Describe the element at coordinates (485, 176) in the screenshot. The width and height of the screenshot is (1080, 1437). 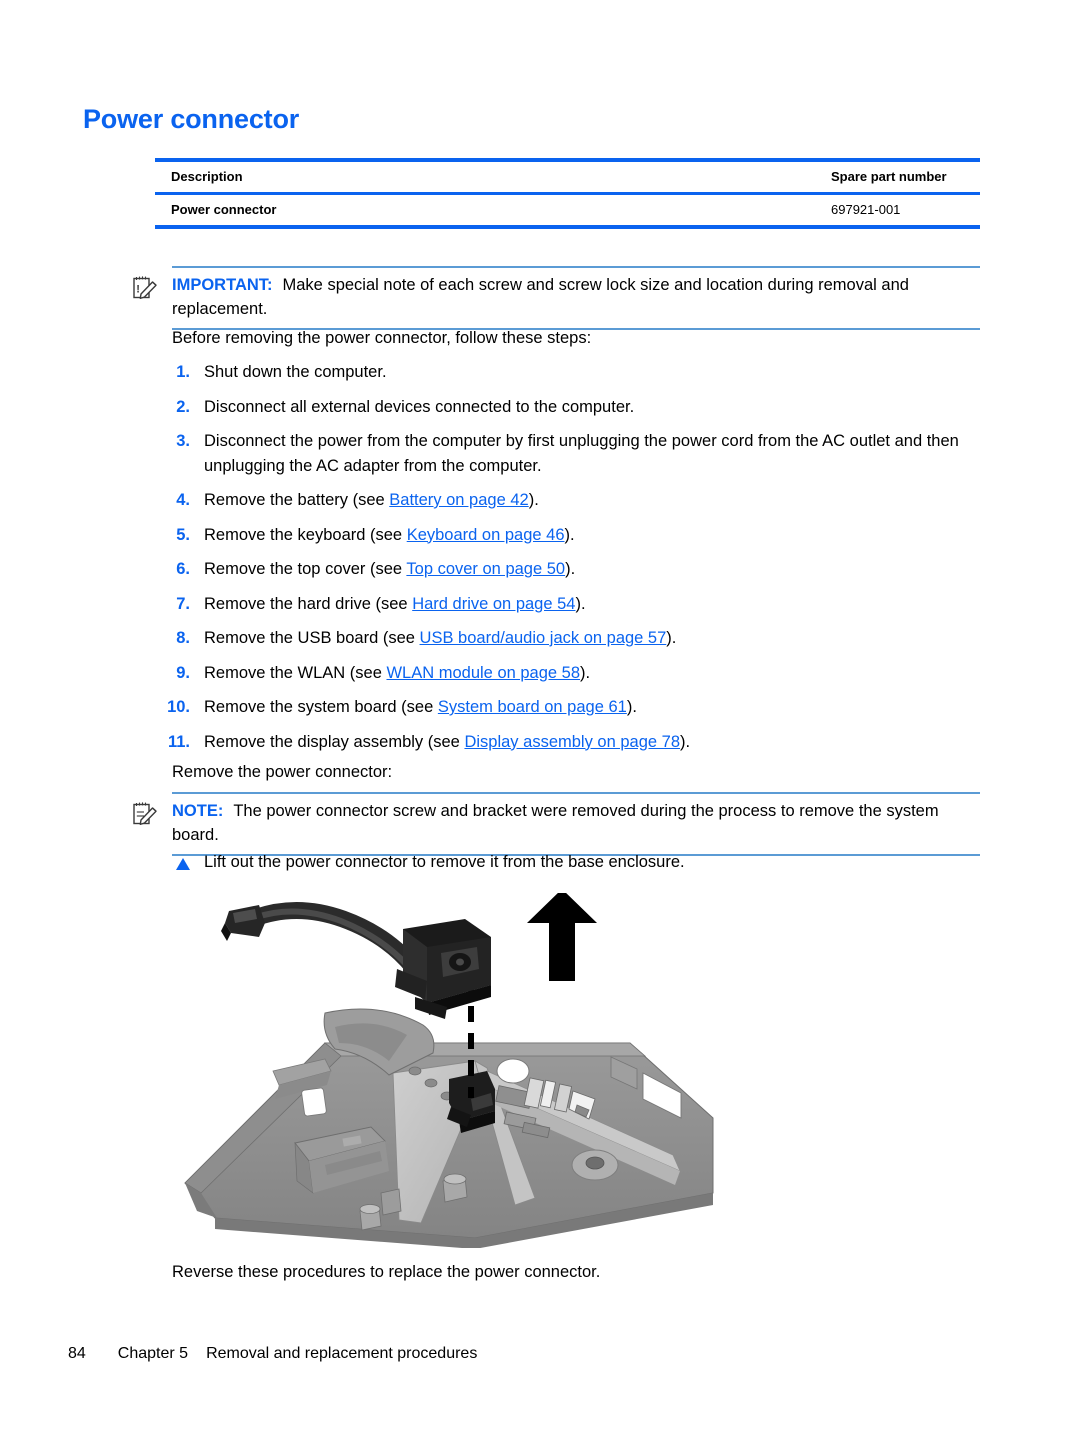
I see `column-header-description: Description` at that location.